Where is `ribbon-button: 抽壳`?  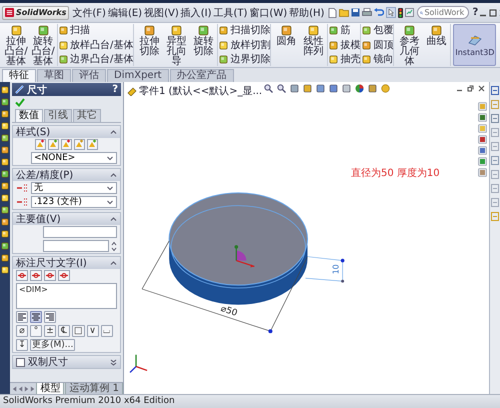 ribbon-button: 抽壳 is located at coordinates (344, 59).